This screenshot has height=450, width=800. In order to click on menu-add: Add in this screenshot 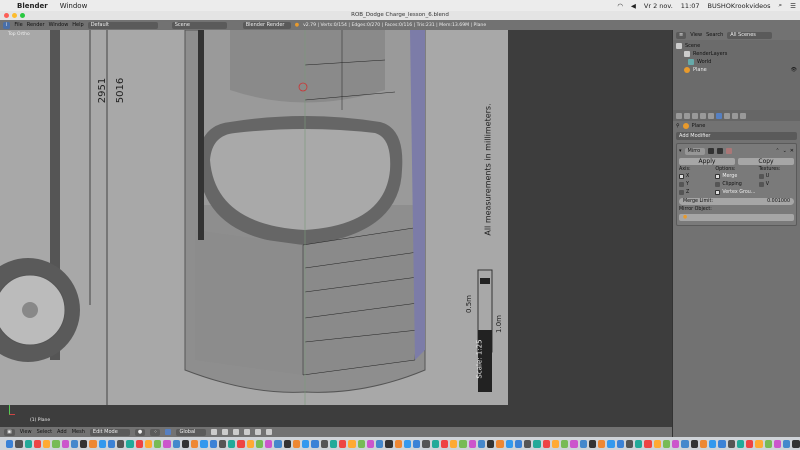, I will do `click(62, 432)`.